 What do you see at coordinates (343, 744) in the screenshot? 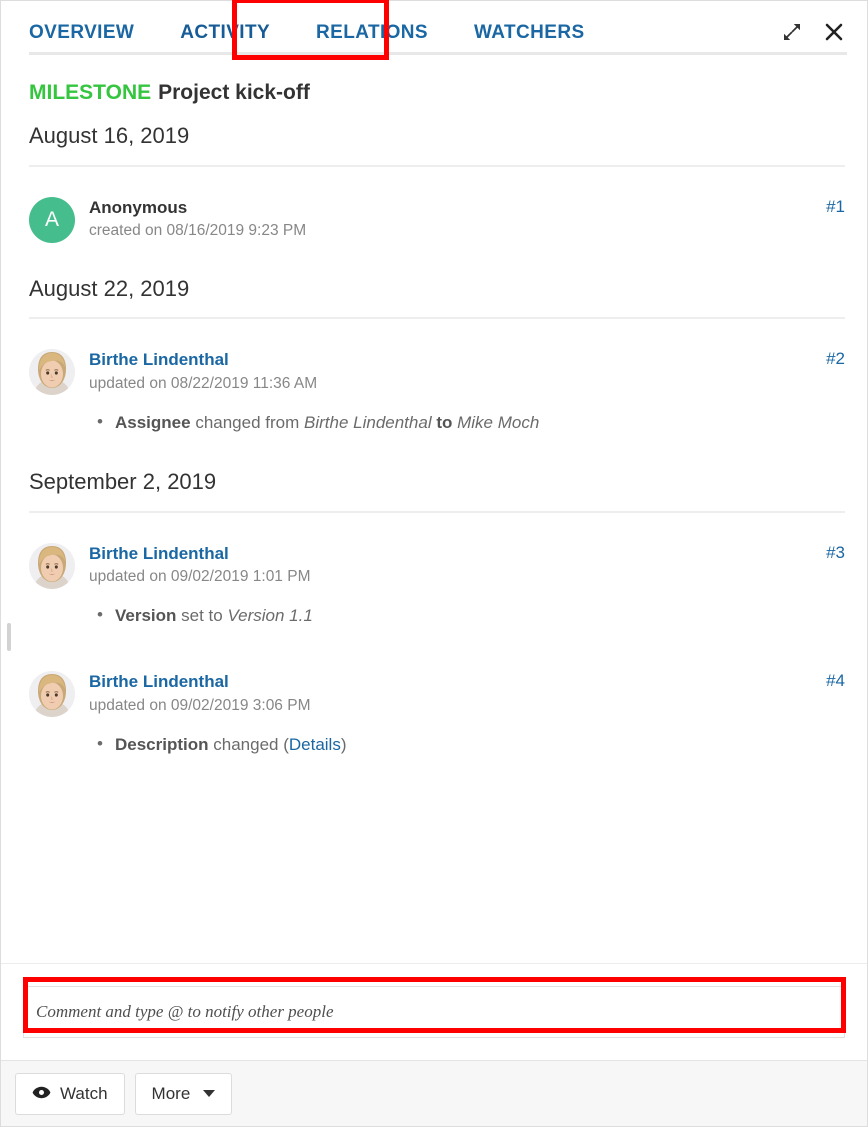
I see `change-text: )` at bounding box center [343, 744].